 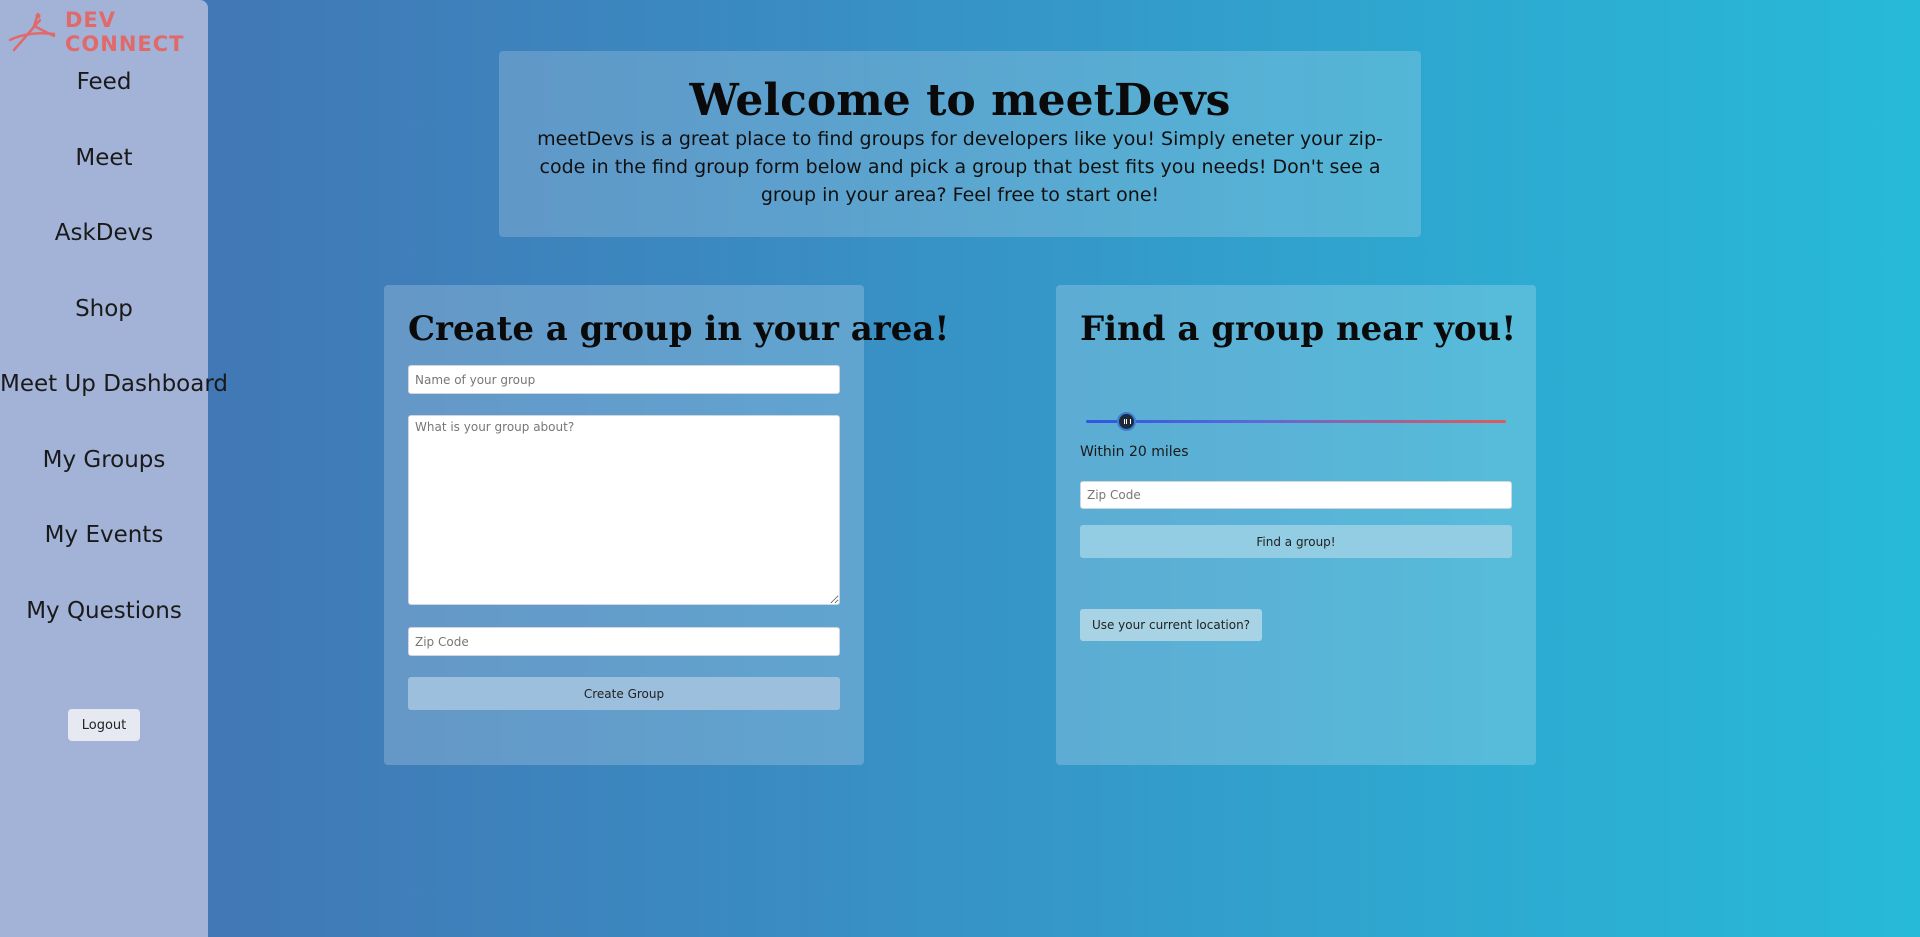 I want to click on logo-line-2: CONNECT, so click(x=125, y=44).